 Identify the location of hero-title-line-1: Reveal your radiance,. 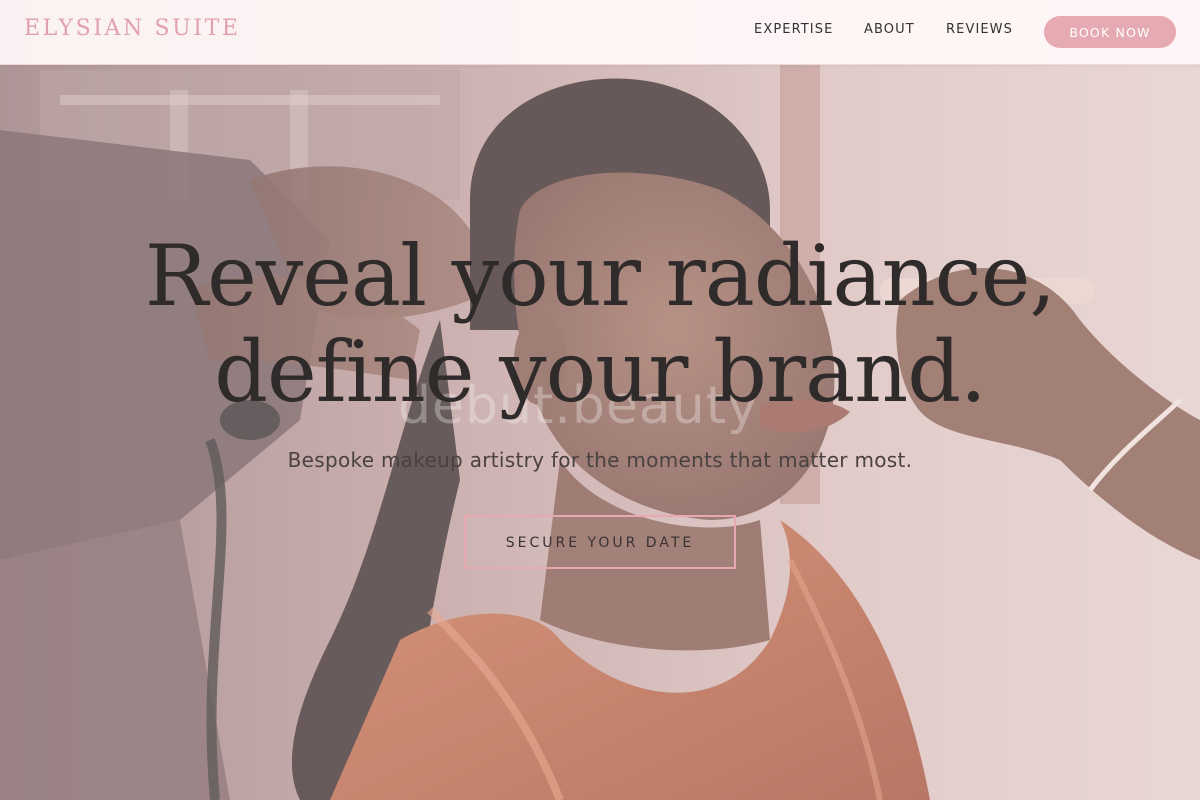
(600, 276).